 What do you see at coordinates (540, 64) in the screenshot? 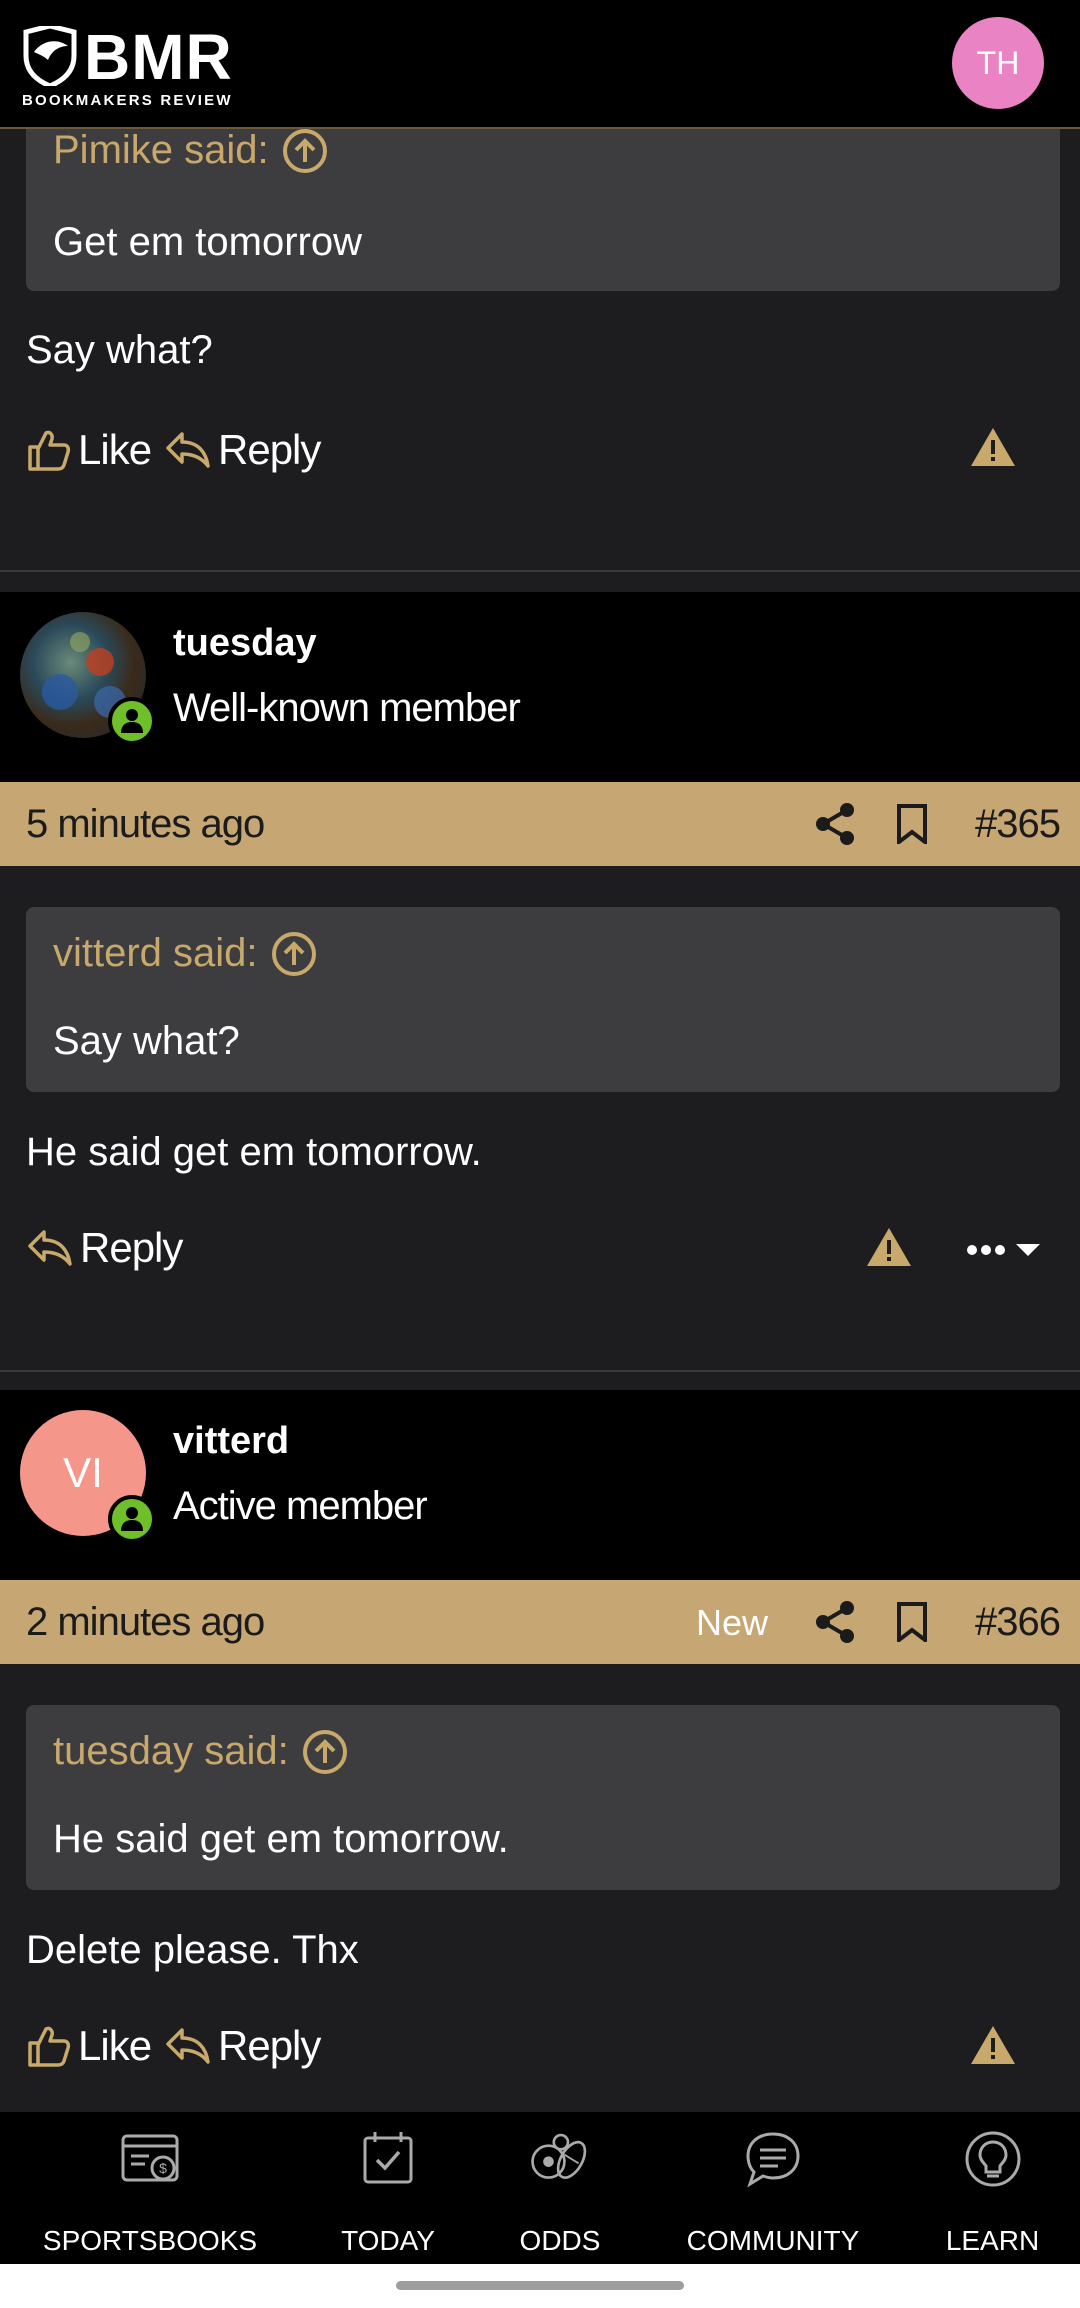
I see `app-header: BMR BOOKMAKERS REVIEW TH` at bounding box center [540, 64].